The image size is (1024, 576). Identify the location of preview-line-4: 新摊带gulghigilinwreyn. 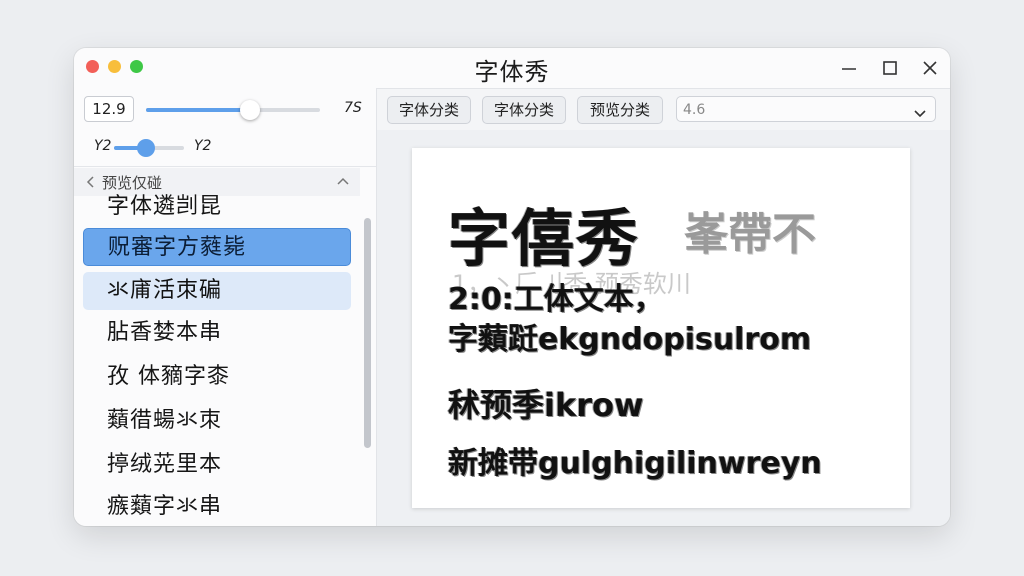
(635, 463).